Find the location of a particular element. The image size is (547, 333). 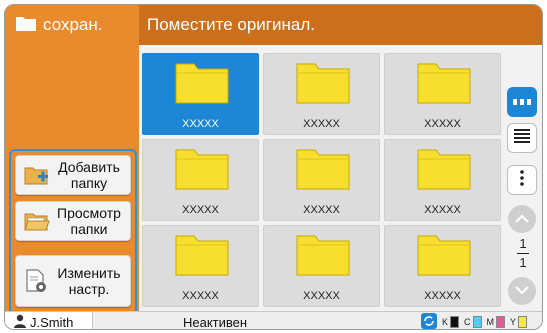

ink-y-swatch is located at coordinates (523, 322).